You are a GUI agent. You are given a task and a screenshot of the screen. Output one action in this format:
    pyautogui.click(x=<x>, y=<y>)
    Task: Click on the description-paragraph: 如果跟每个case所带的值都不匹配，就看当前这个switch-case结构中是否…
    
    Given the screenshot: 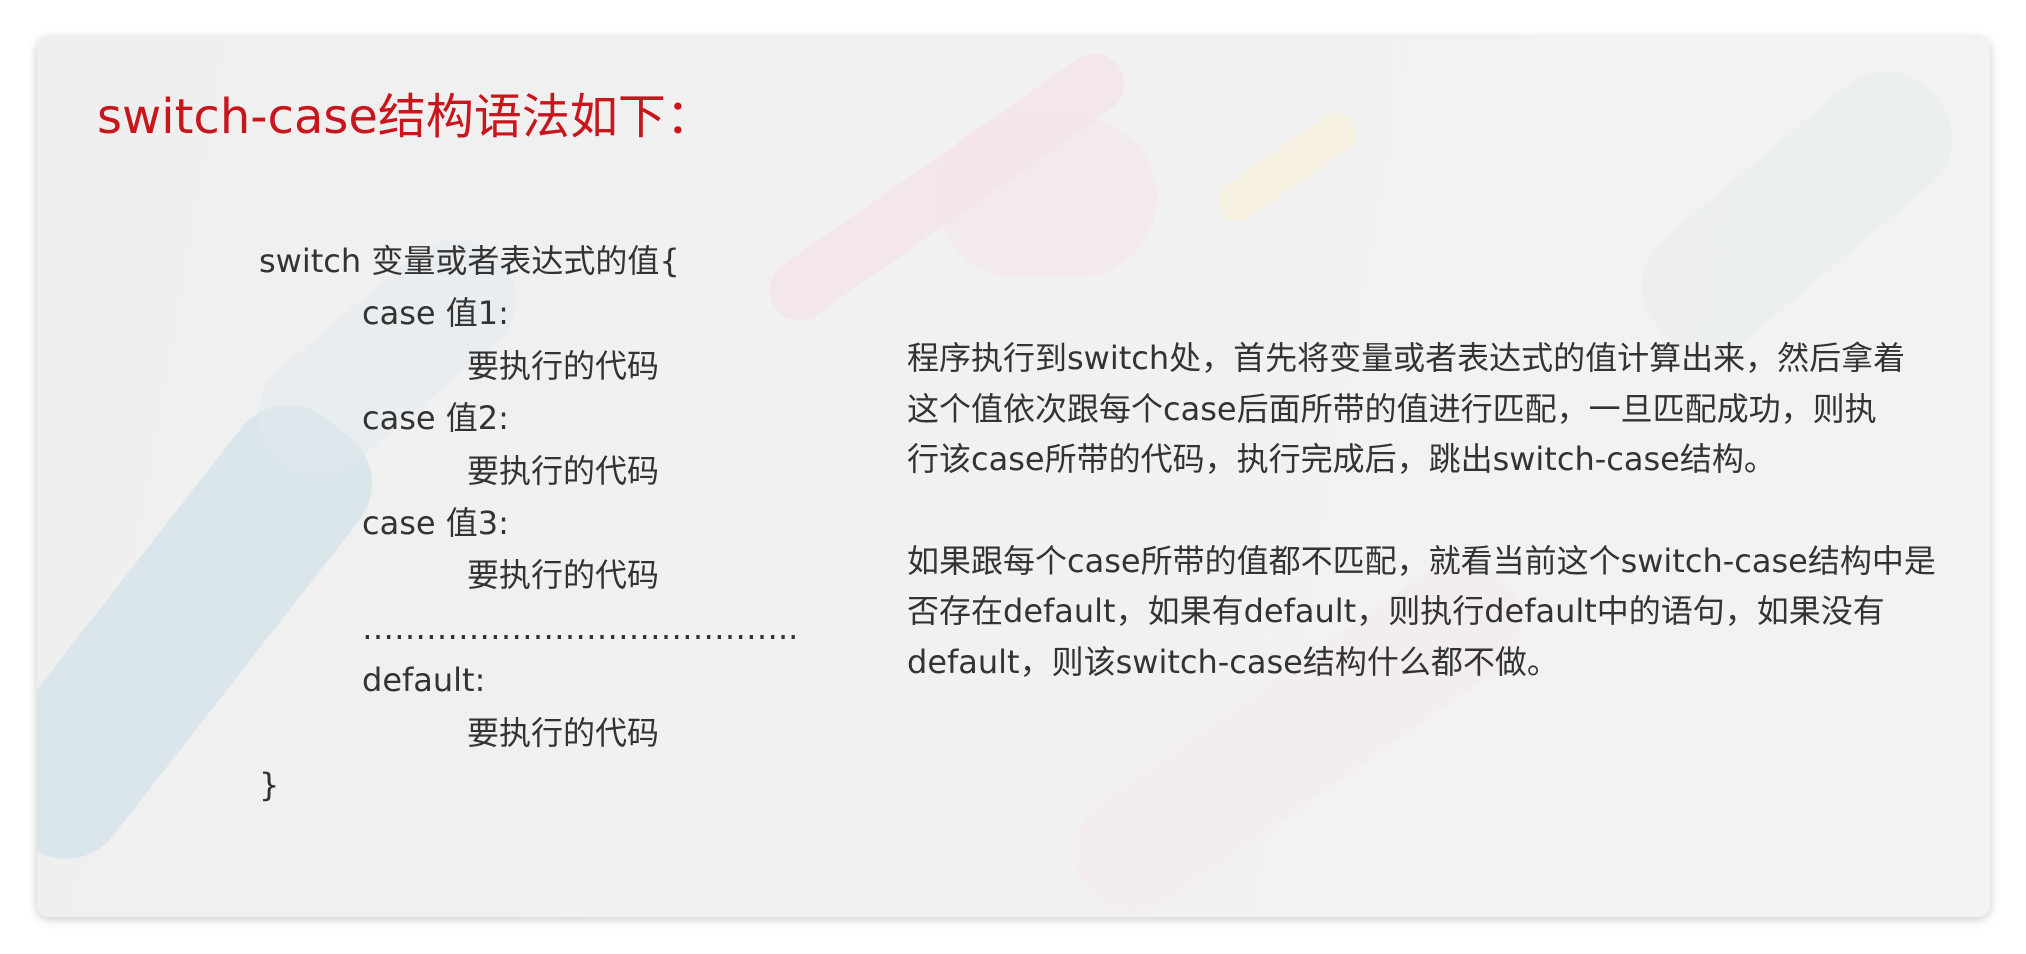 What is the action you would take?
    pyautogui.click(x=1421, y=611)
    